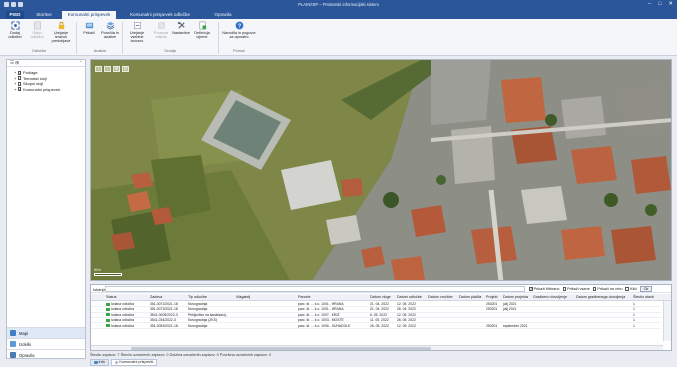 The image size is (677, 367). Describe the element at coordinates (531, 288) in the screenshot. I see `checkbox: ✓` at that location.